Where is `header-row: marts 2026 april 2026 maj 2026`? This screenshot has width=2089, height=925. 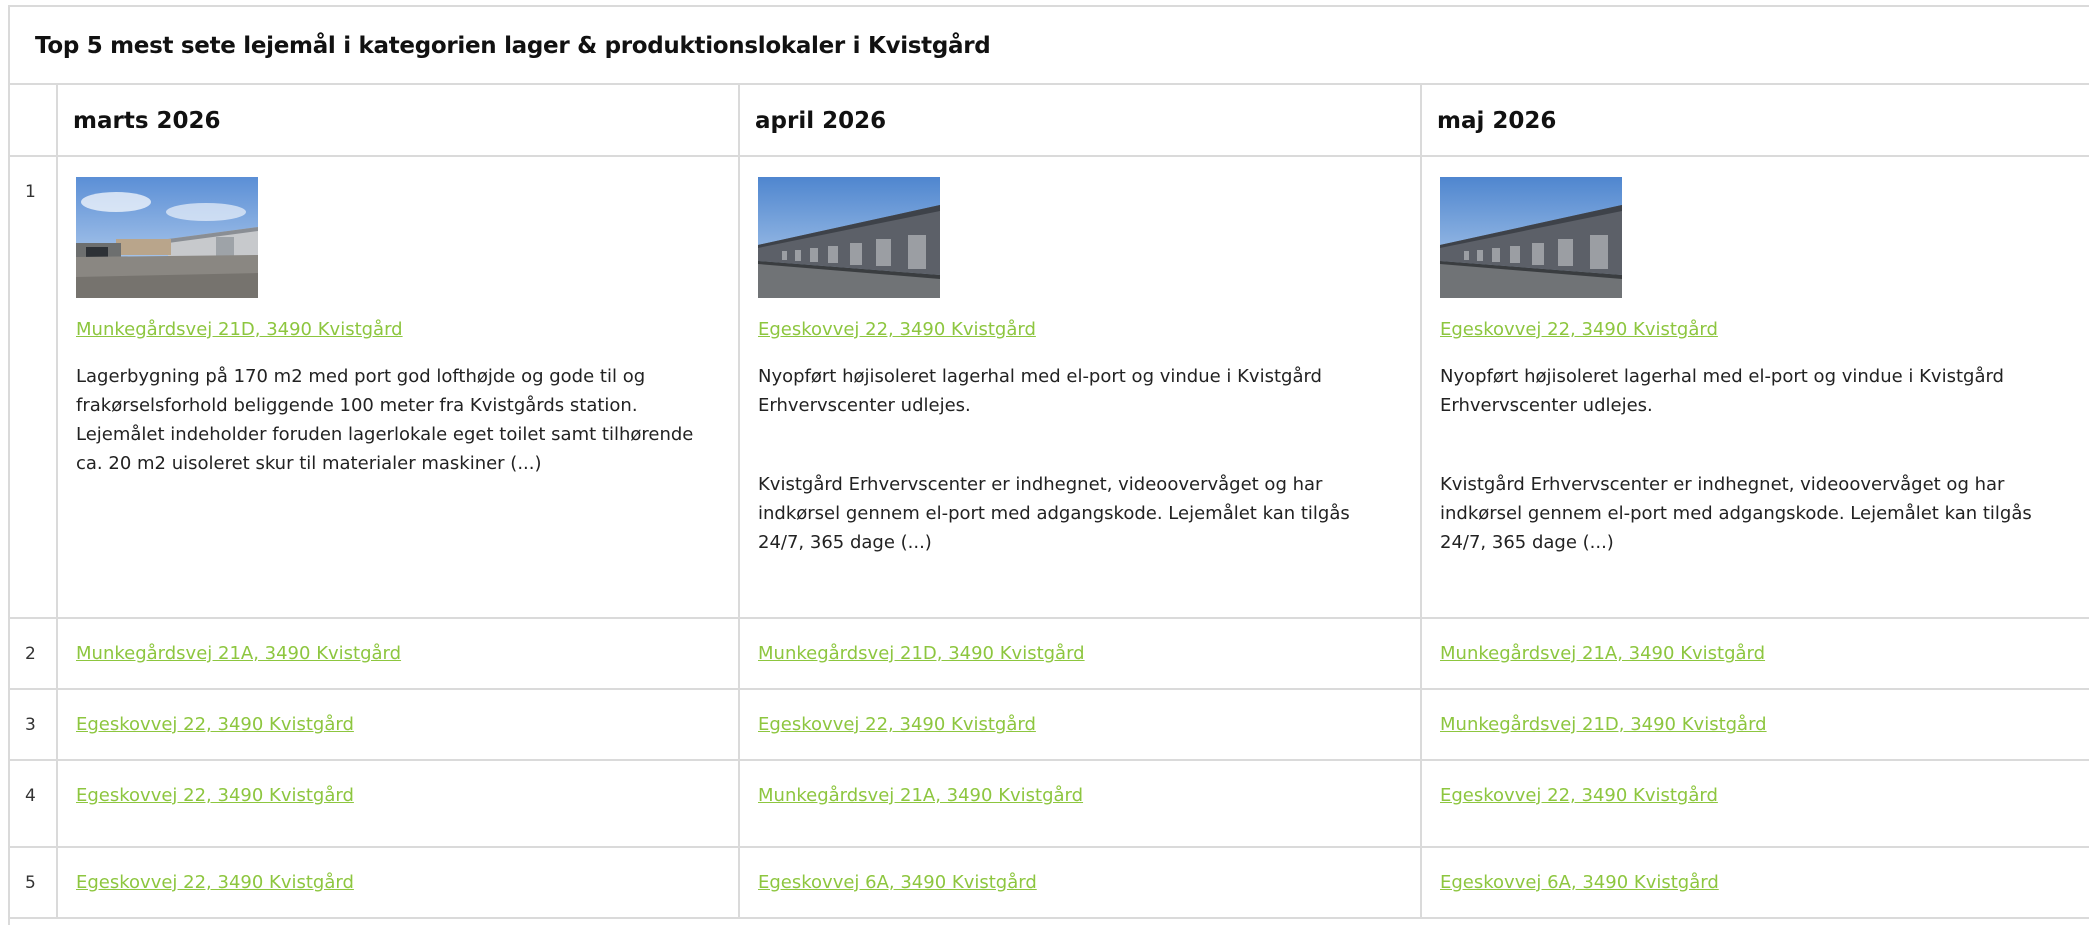
header-row: marts 2026 april 2026 maj 2026 is located at coordinates (1049, 121).